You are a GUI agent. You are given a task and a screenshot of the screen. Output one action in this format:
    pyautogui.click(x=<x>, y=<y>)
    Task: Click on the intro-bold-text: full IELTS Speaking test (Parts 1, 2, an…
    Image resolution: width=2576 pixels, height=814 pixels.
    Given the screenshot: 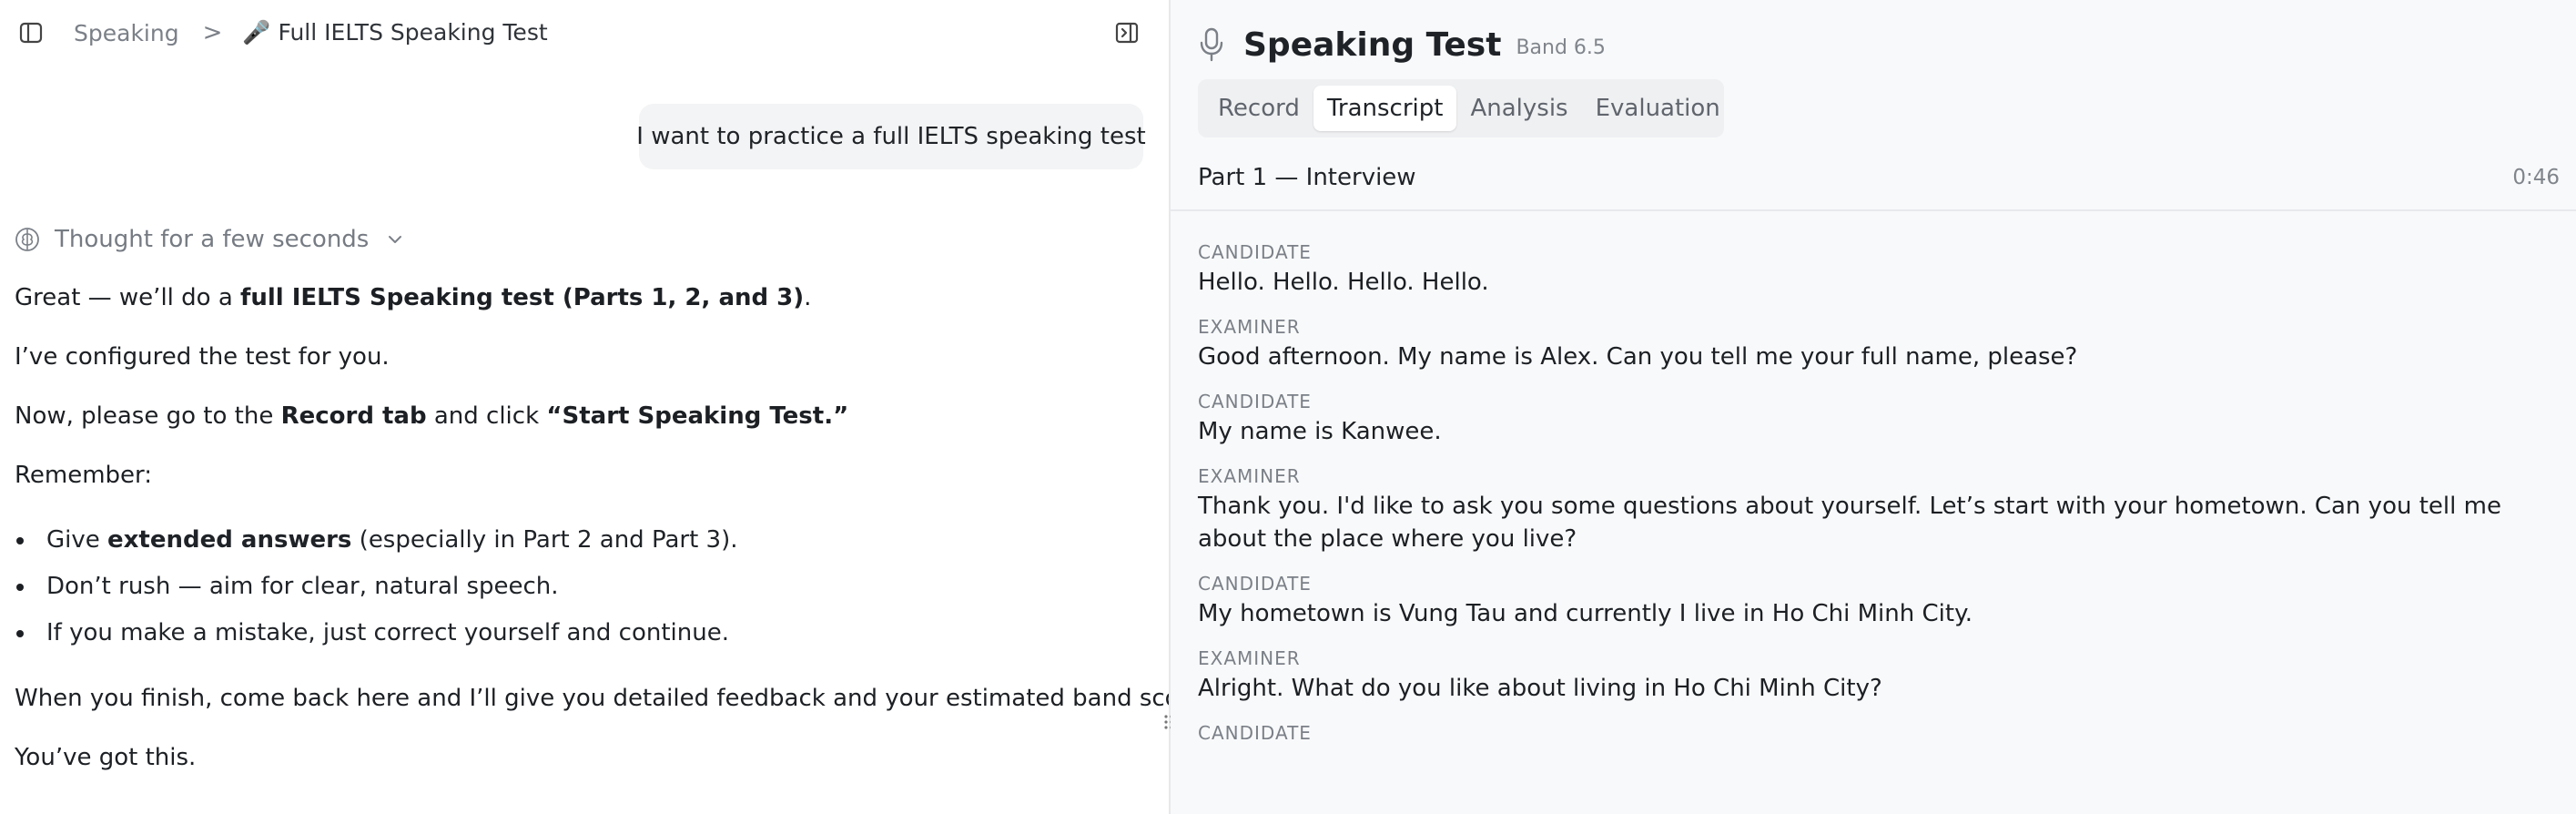 What is the action you would take?
    pyautogui.click(x=522, y=297)
    